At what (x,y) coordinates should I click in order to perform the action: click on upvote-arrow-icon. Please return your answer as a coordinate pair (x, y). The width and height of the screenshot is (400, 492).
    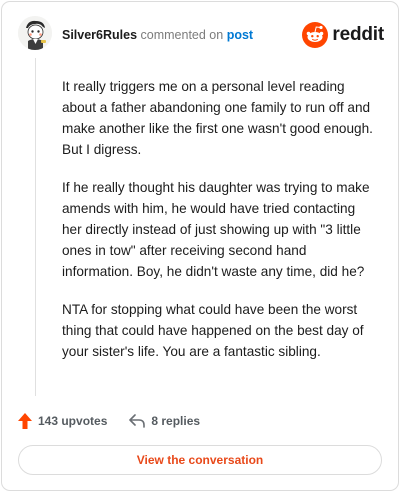
    Looking at the image, I should click on (25, 421).